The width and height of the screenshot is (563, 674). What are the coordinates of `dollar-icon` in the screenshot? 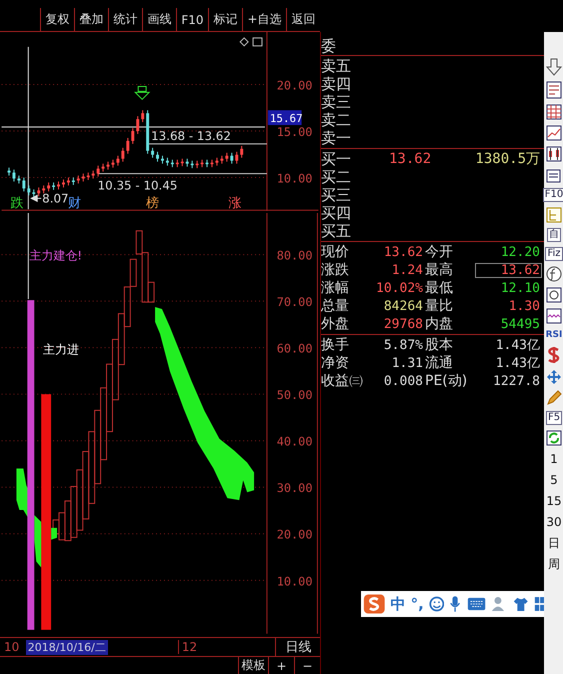 It's located at (554, 355).